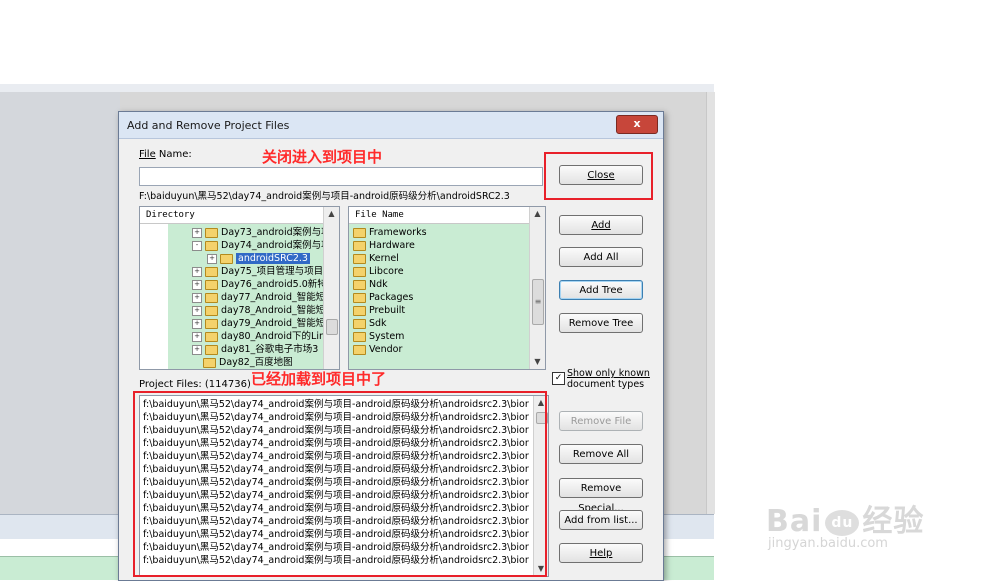 Image resolution: width=1000 pixels, height=581 pixels. What do you see at coordinates (601, 553) in the screenshot?
I see `help-button: Help` at bounding box center [601, 553].